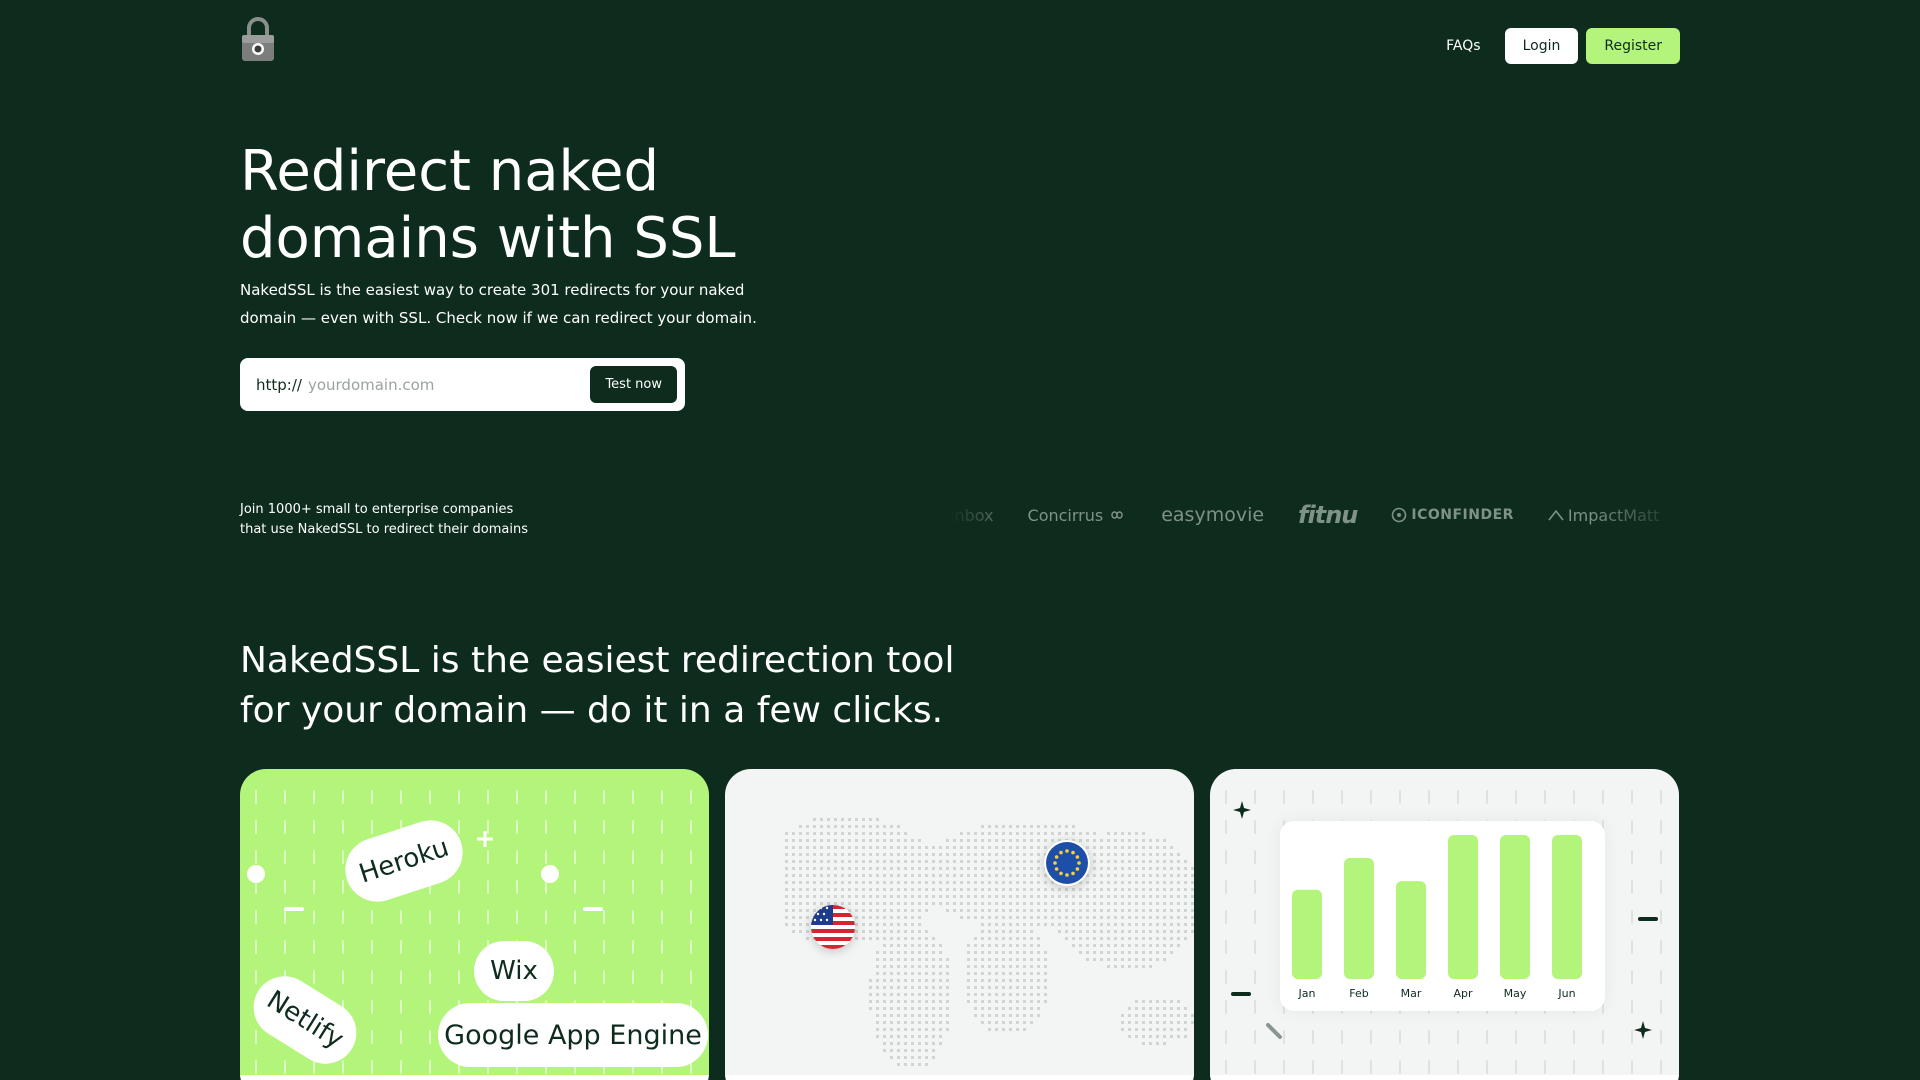 The height and width of the screenshot is (1080, 1920). Describe the element at coordinates (1541, 46) in the screenshot. I see `login-button: Login` at that location.